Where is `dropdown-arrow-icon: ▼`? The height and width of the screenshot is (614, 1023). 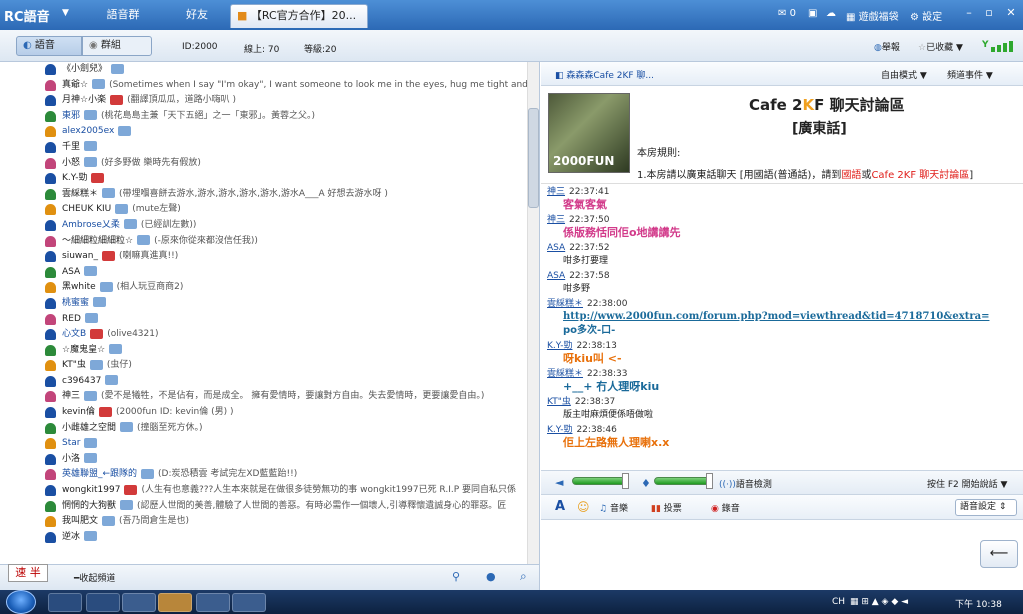
dropdown-arrow-icon: ▼ is located at coordinates (65, 13).